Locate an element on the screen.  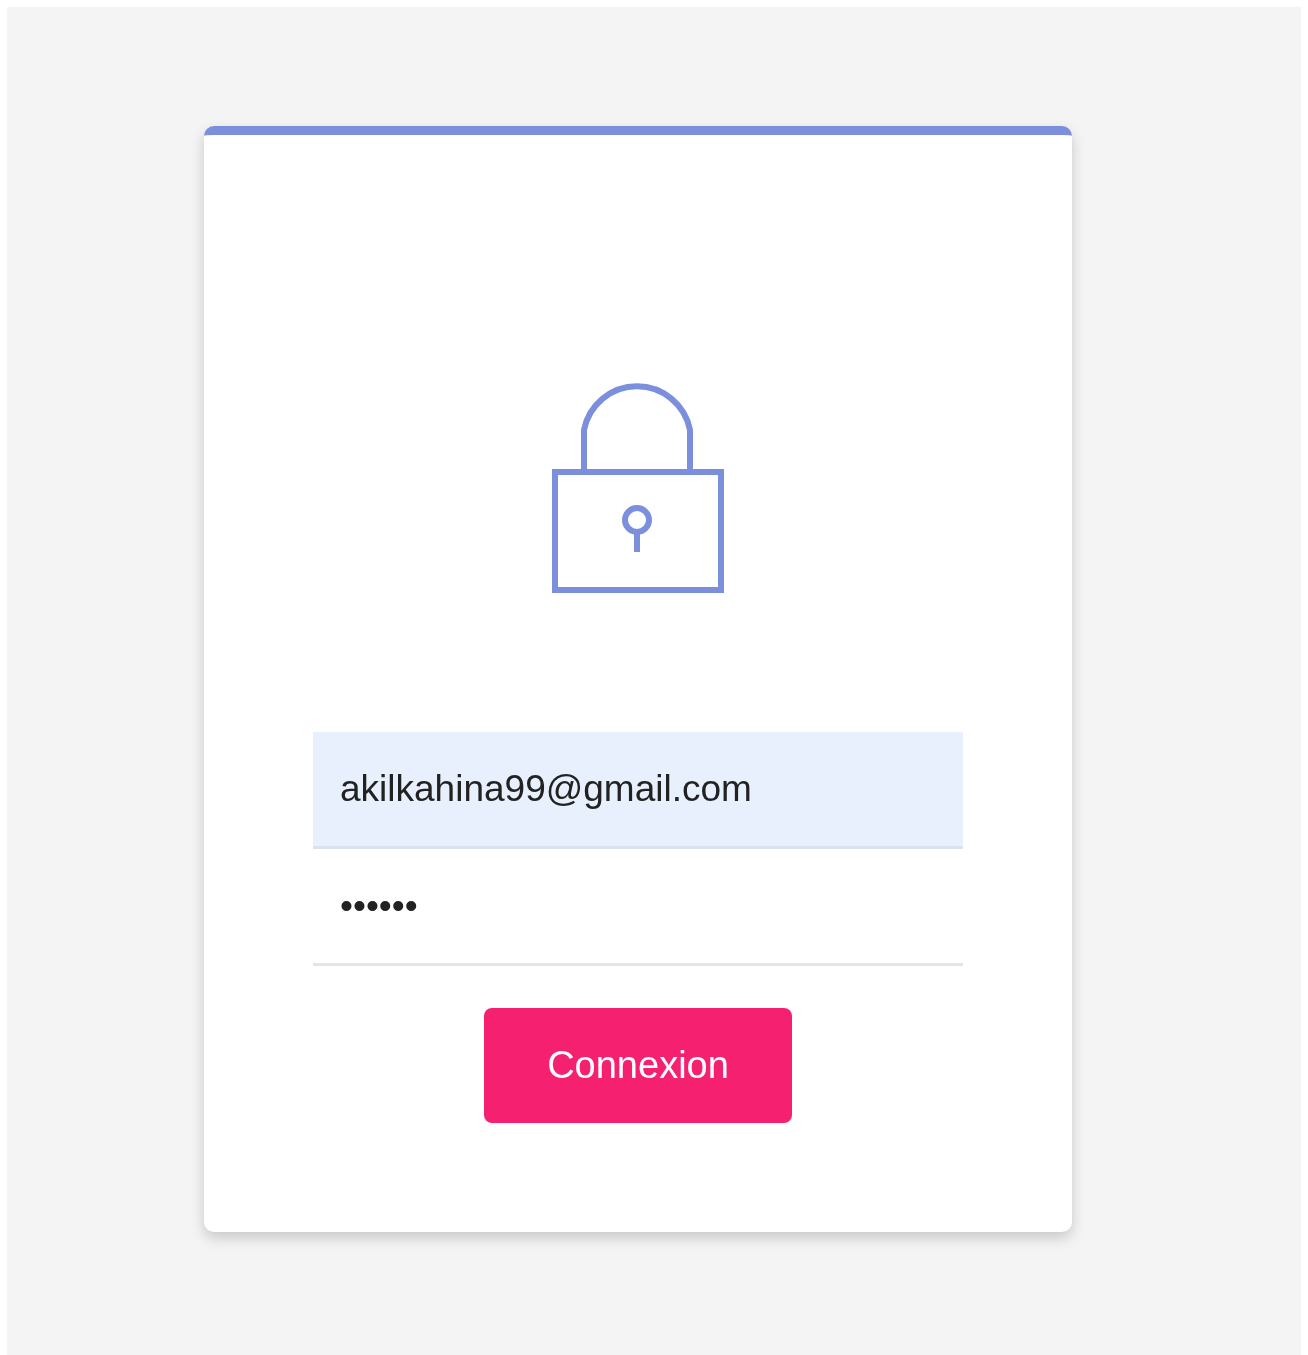
login-button: Connexion is located at coordinates (638, 1065).